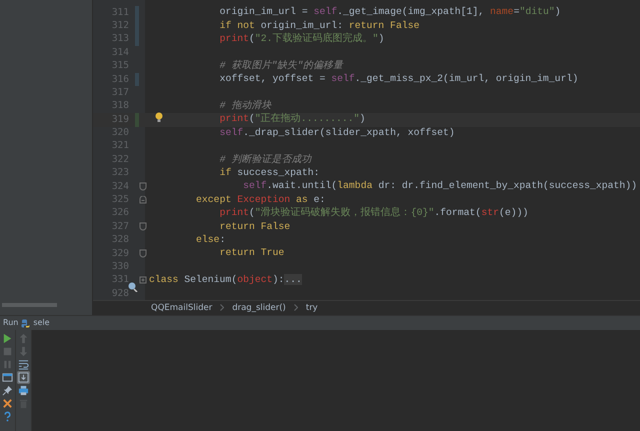 Image resolution: width=640 pixels, height=431 pixels. Describe the element at coordinates (7, 403) in the screenshot. I see `close-button` at that location.